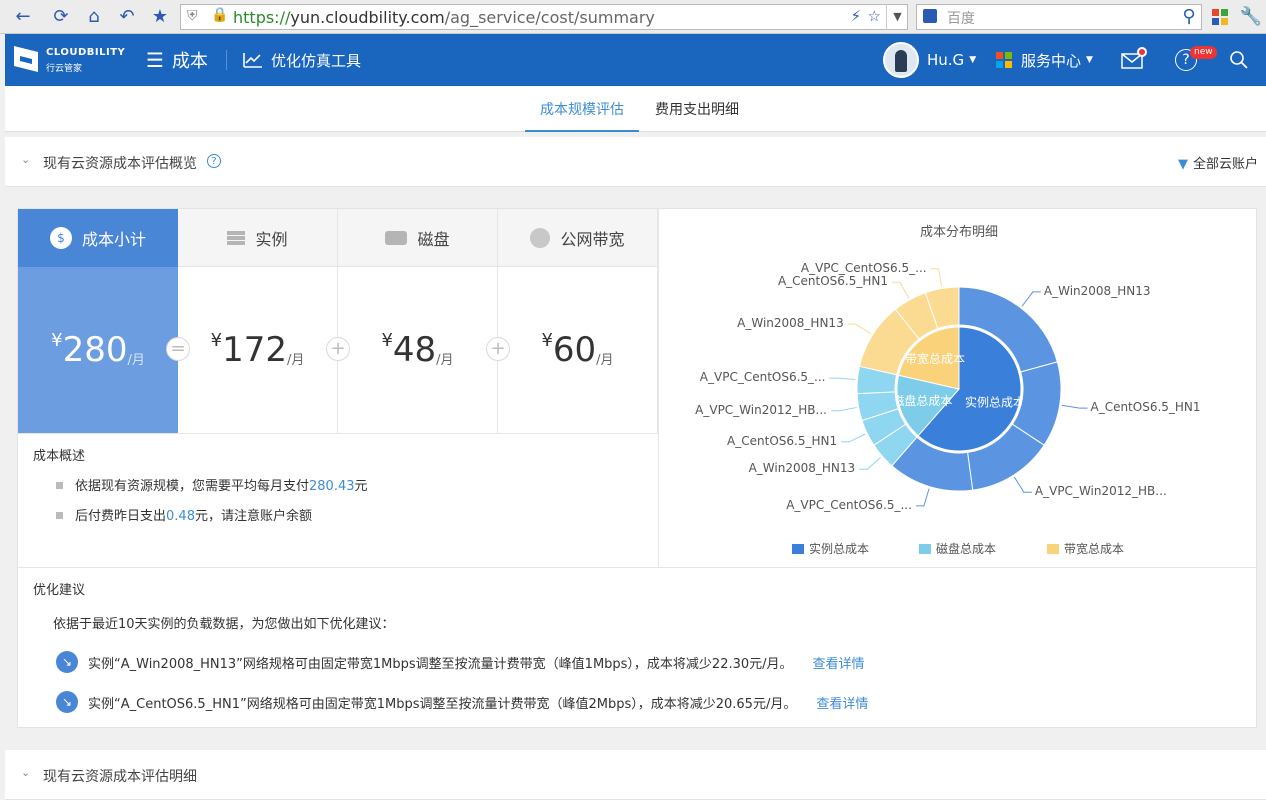 Image resolution: width=1266 pixels, height=800 pixels. What do you see at coordinates (178, 349) in the screenshot?
I see `equals-operator: =` at bounding box center [178, 349].